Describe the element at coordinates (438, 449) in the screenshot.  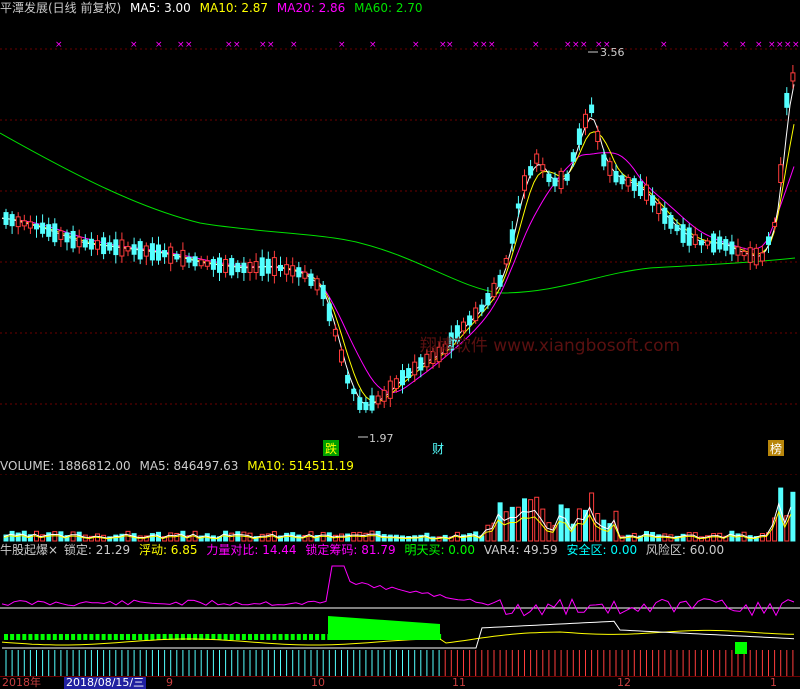
I see `event-marker-2-label: 财` at that location.